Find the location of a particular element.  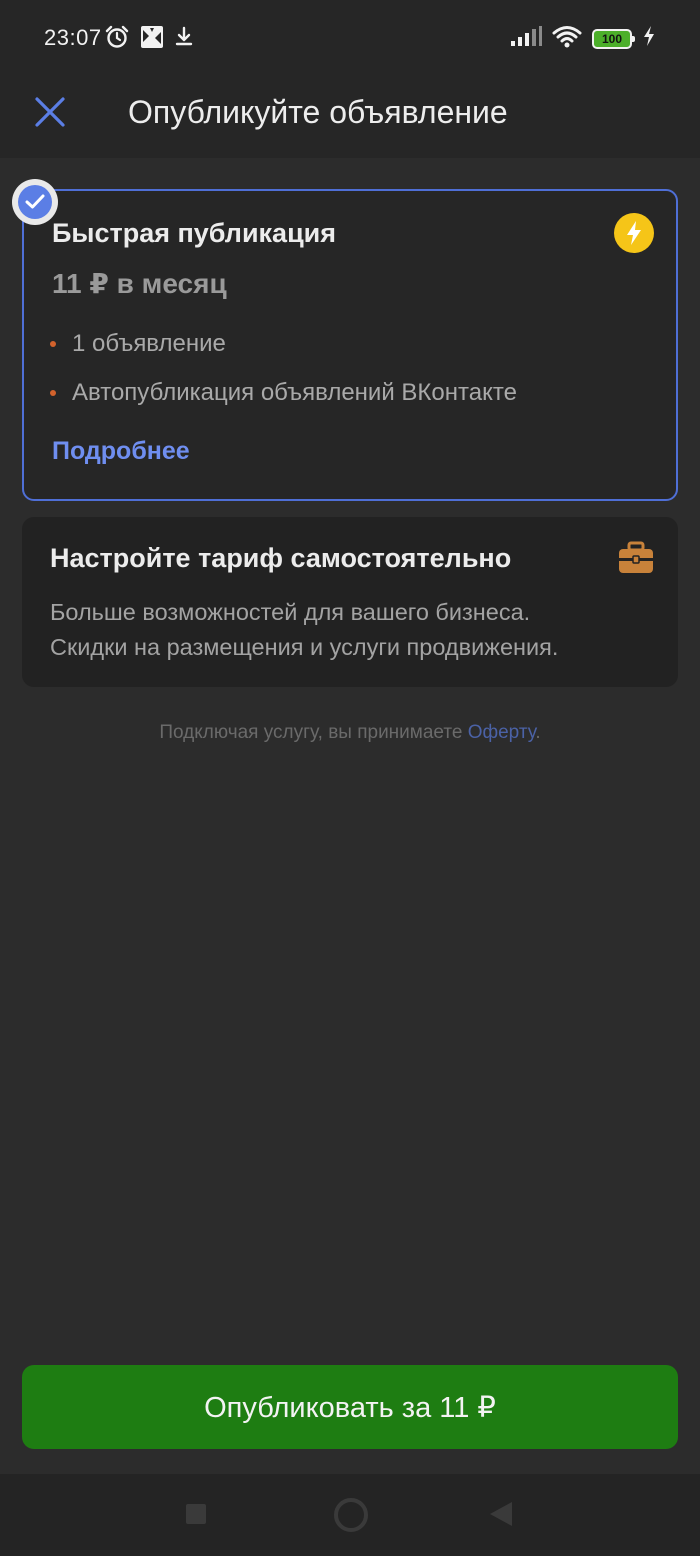

plan-price: 11 ₽ в месяц is located at coordinates (139, 283).